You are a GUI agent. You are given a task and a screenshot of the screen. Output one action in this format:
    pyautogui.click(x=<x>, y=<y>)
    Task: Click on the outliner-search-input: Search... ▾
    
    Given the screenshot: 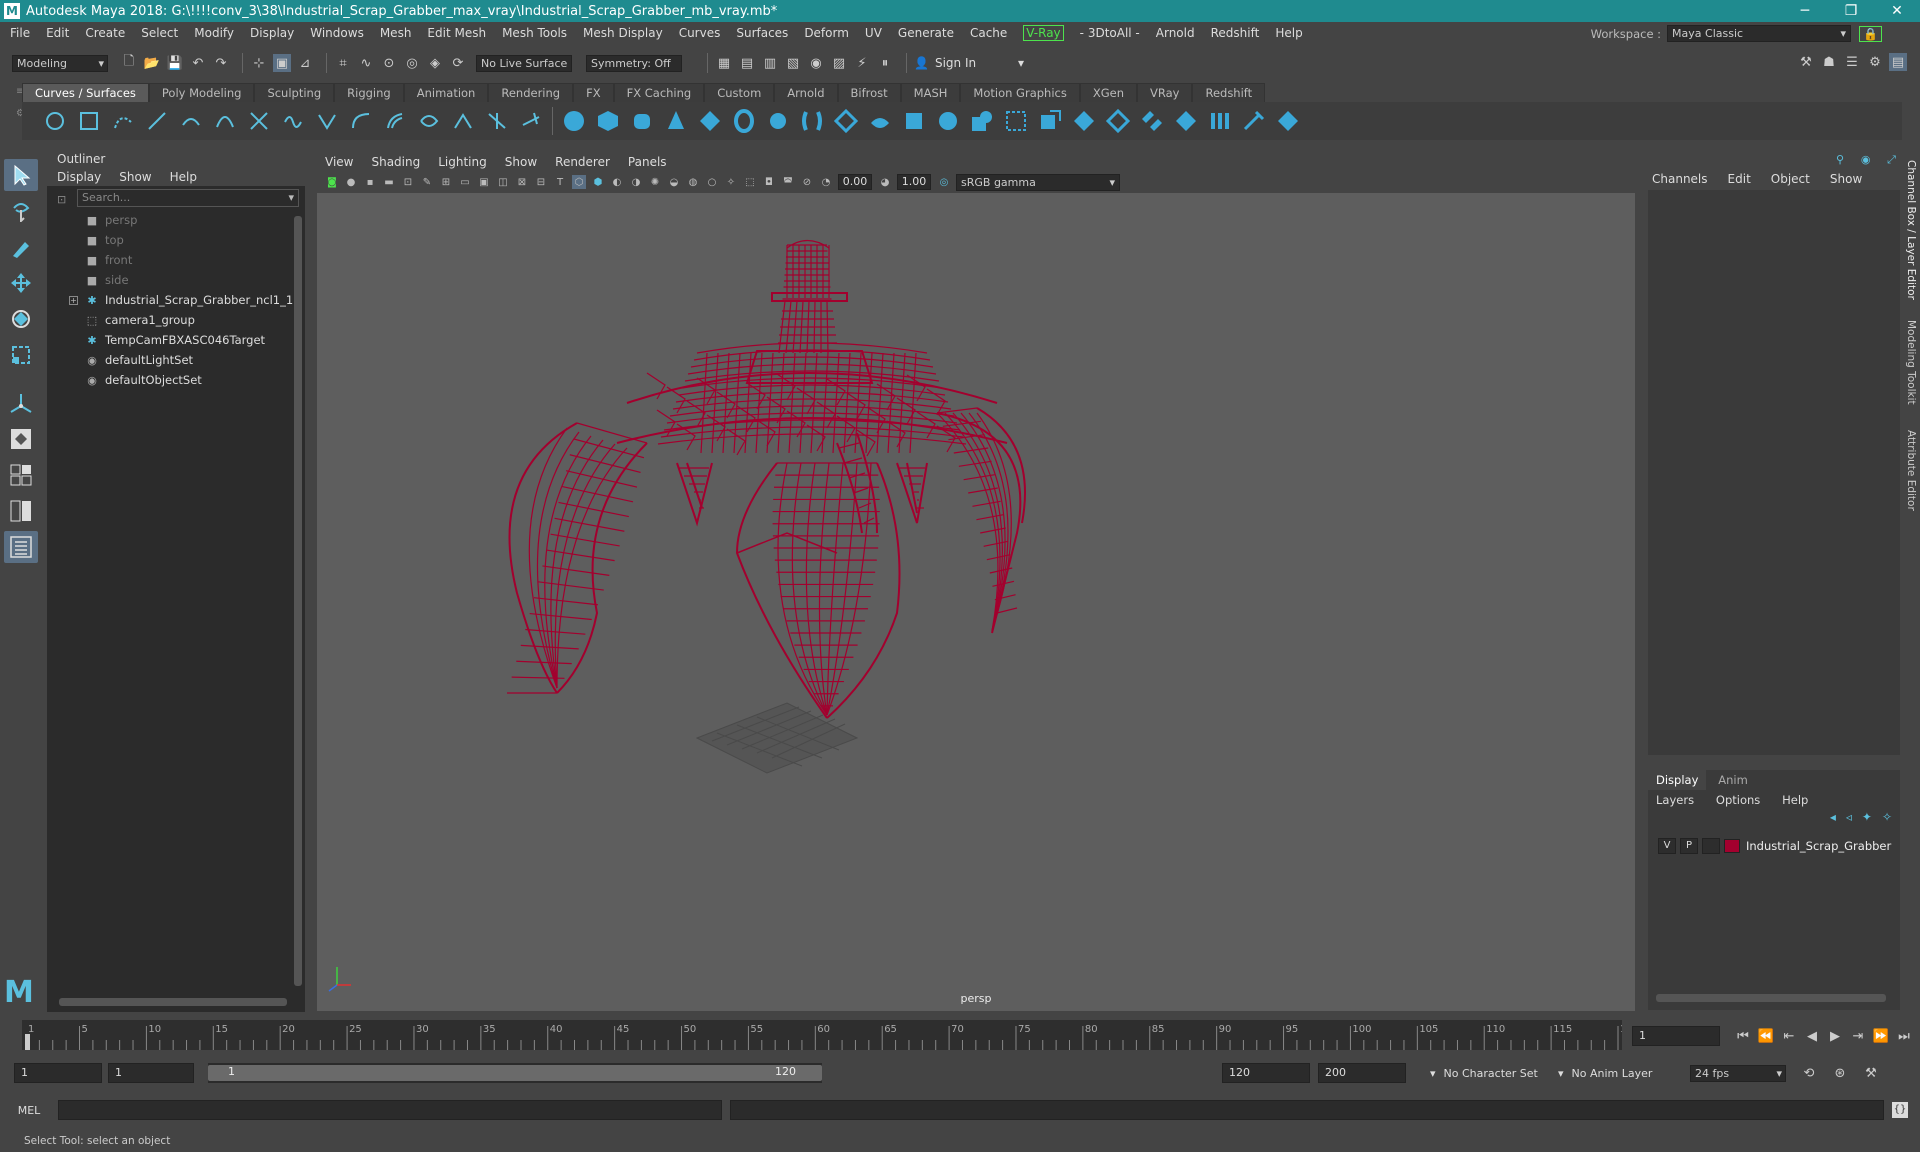 What is the action you would take?
    pyautogui.click(x=188, y=198)
    